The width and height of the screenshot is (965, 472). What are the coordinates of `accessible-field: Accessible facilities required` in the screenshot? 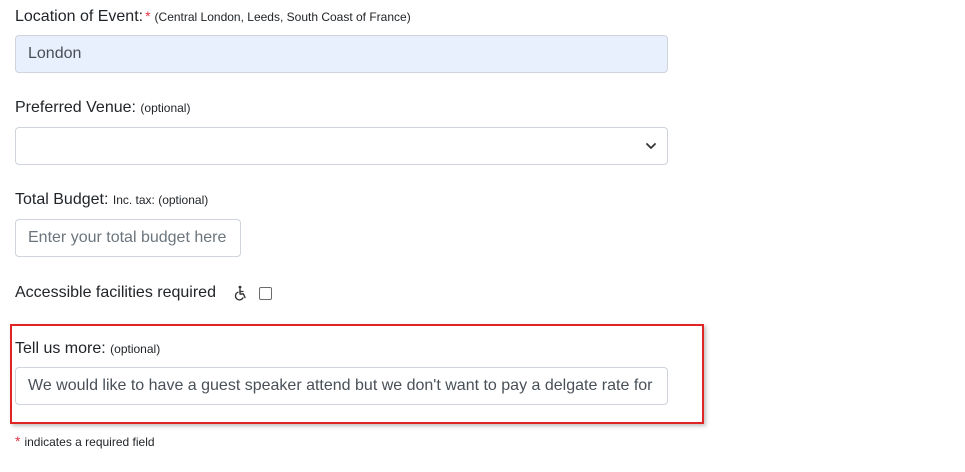 It's located at (143, 293).